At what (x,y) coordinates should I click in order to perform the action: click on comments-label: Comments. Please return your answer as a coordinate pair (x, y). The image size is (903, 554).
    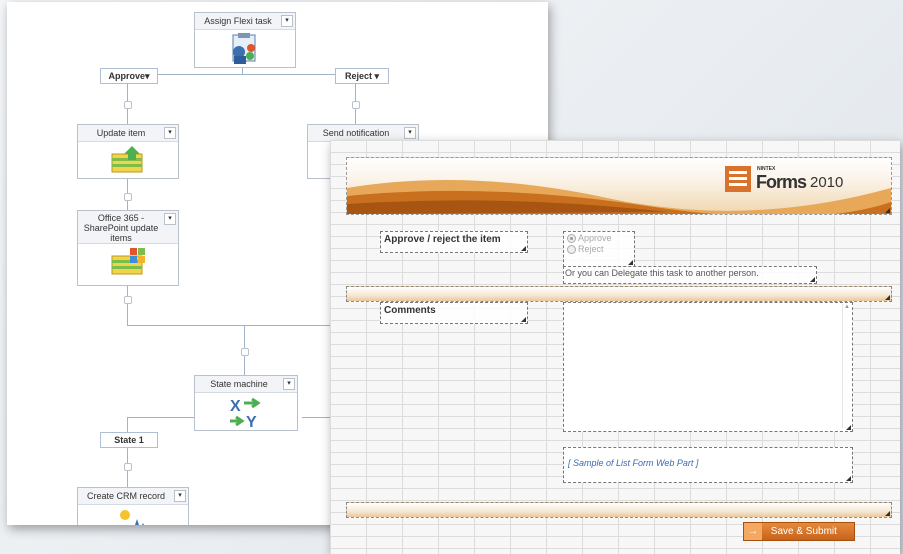
    Looking at the image, I should click on (410, 310).